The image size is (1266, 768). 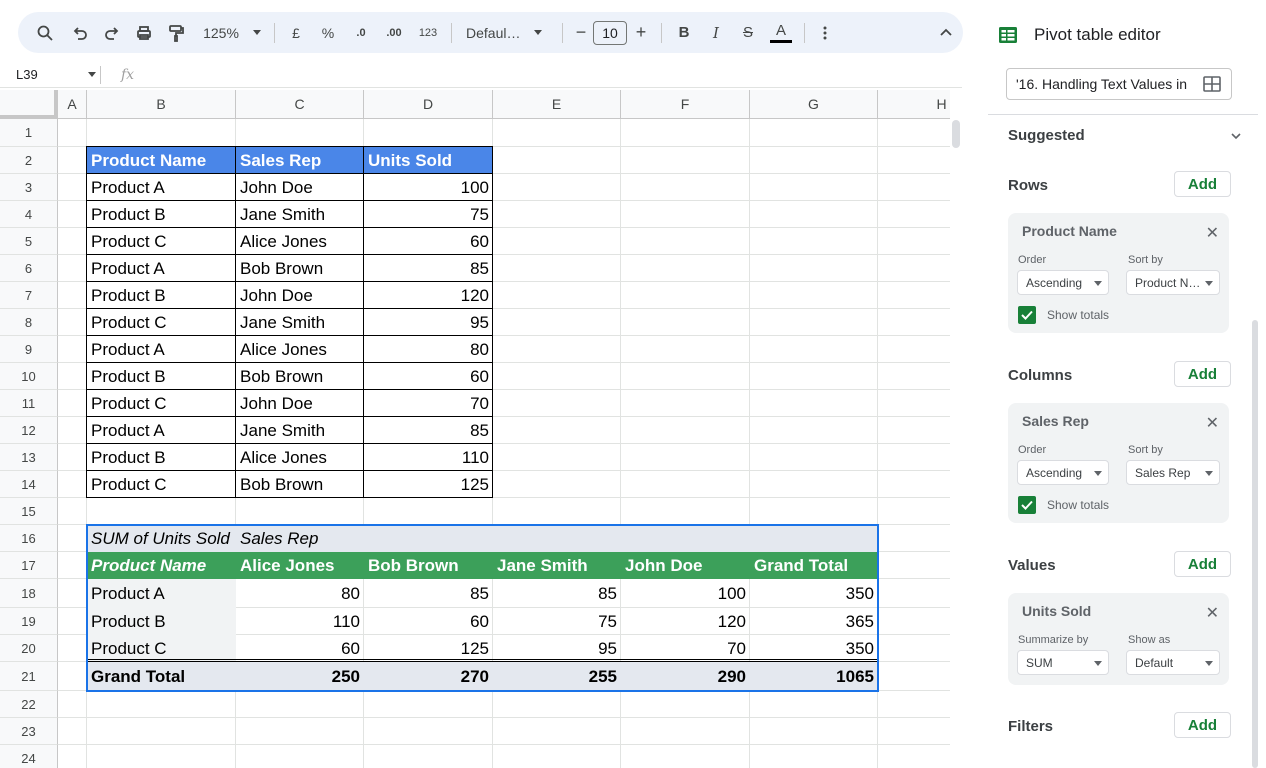 What do you see at coordinates (1202, 184) in the screenshot?
I see `add-row-button: Add` at bounding box center [1202, 184].